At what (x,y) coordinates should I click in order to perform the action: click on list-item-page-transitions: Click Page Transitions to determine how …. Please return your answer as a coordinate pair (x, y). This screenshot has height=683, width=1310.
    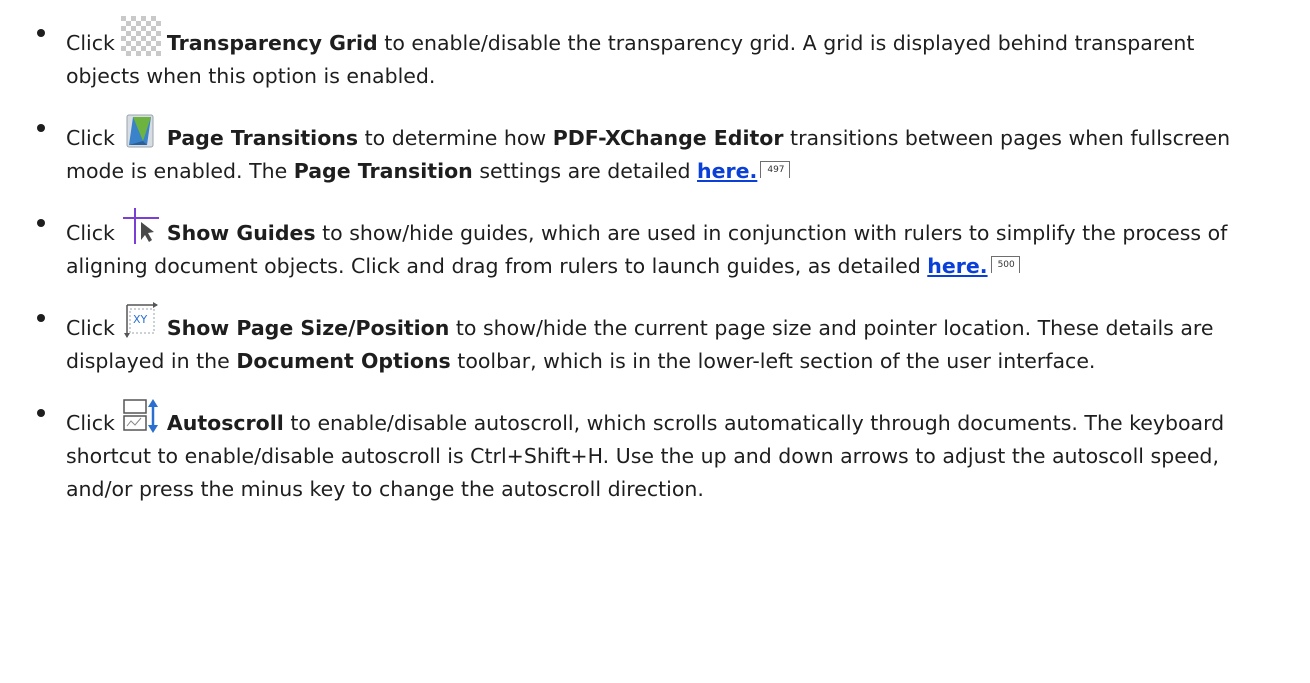
    Looking at the image, I should click on (652, 149).